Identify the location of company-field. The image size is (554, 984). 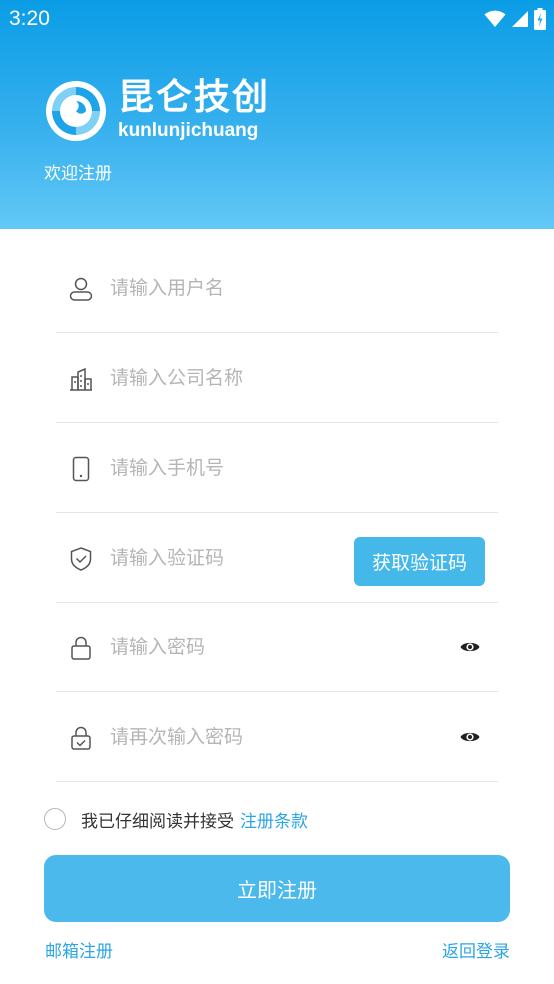
(277, 378).